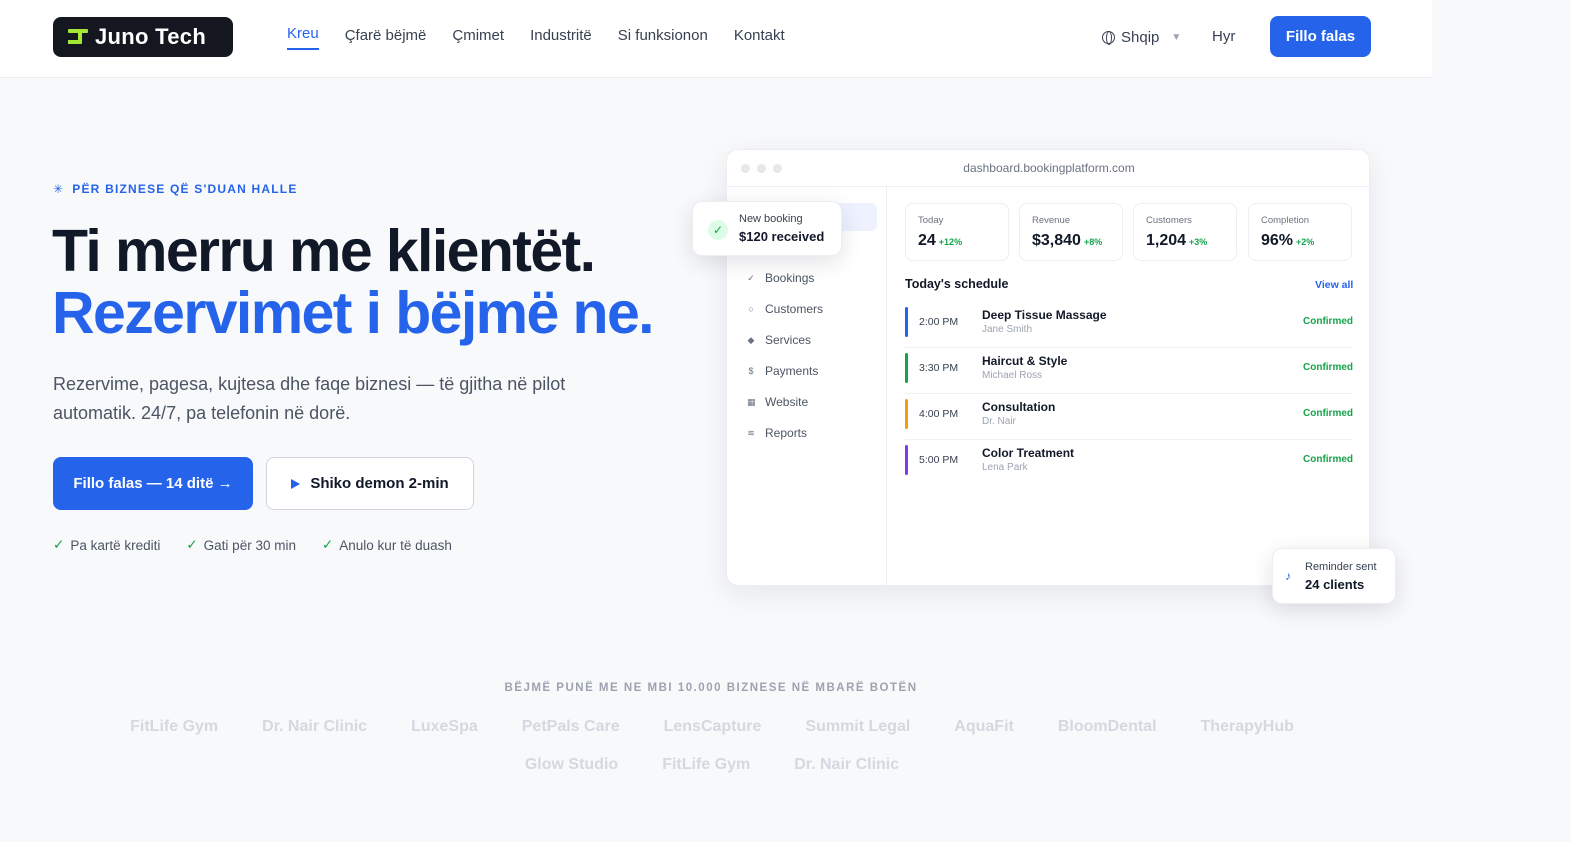 The width and height of the screenshot is (1571, 842). What do you see at coordinates (939, 368) in the screenshot?
I see `row-time: 3:30 PM` at bounding box center [939, 368].